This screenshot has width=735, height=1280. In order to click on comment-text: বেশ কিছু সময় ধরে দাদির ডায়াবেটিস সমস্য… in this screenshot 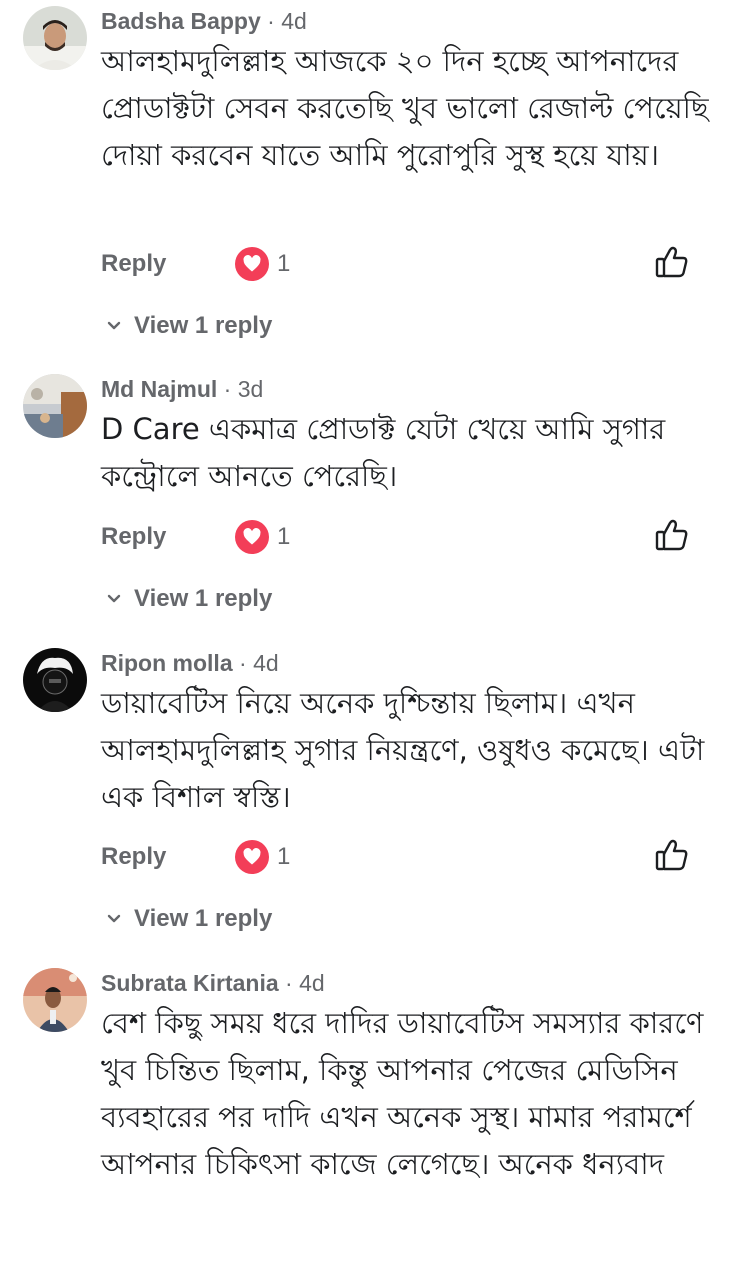, I will do `click(402, 1093)`.